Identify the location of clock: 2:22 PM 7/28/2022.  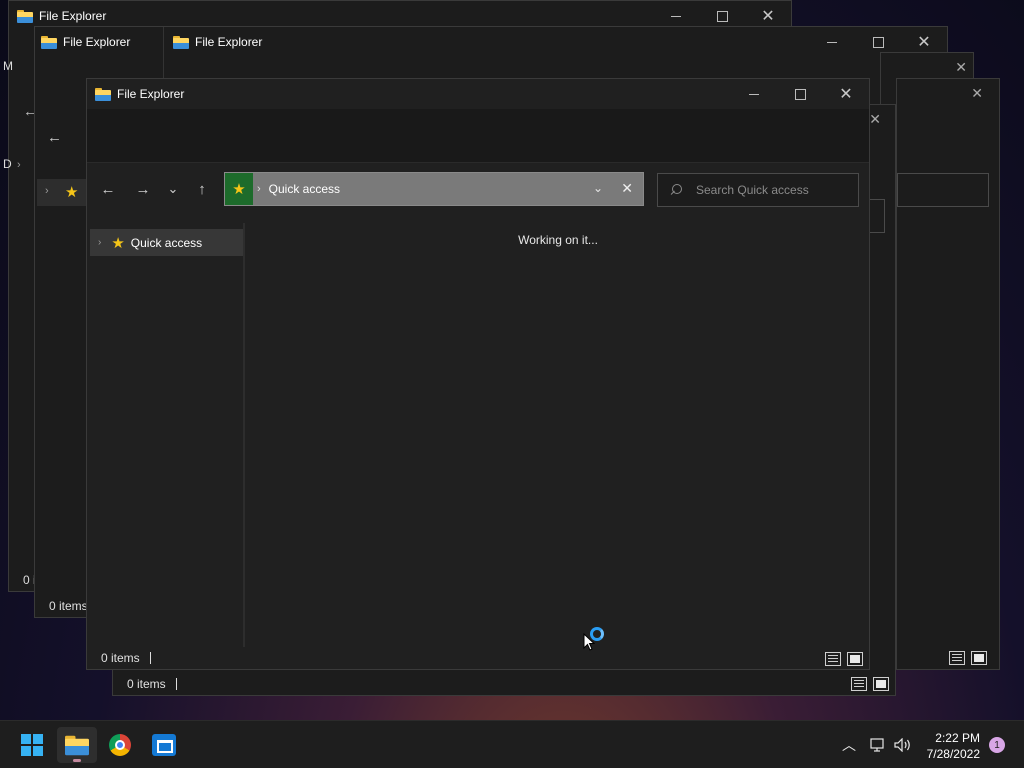
(953, 746).